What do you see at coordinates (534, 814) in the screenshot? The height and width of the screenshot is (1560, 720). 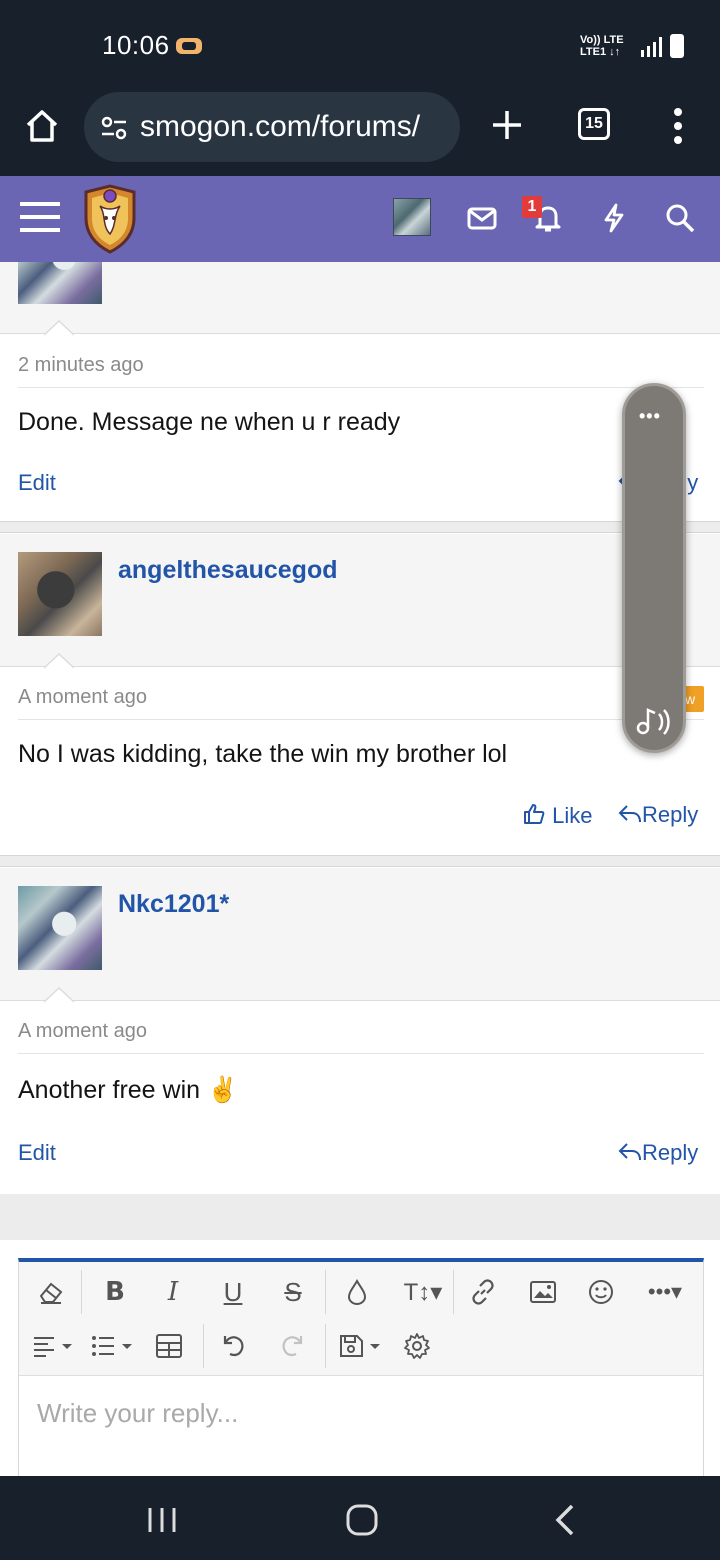 I see `thumbs-up-icon` at bounding box center [534, 814].